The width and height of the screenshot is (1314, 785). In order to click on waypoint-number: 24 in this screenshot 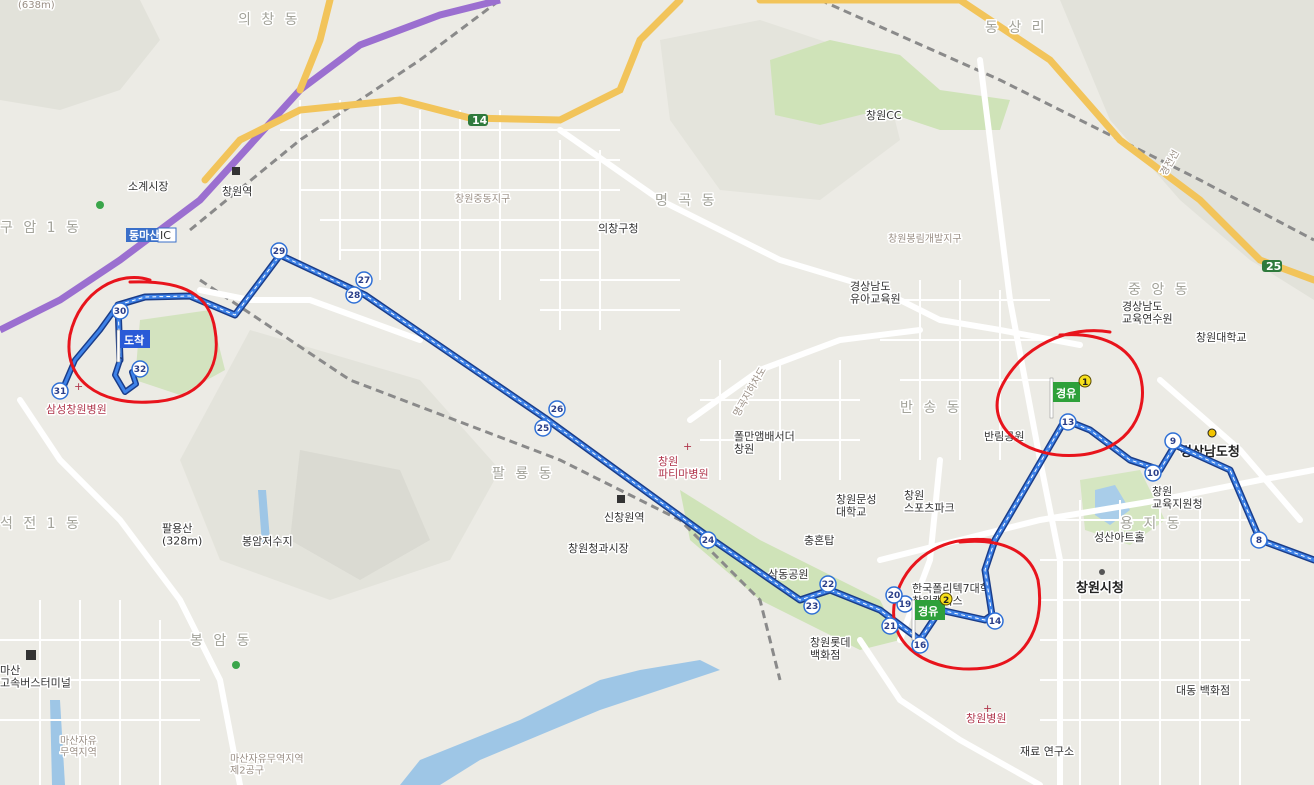, I will do `click(708, 541)`.